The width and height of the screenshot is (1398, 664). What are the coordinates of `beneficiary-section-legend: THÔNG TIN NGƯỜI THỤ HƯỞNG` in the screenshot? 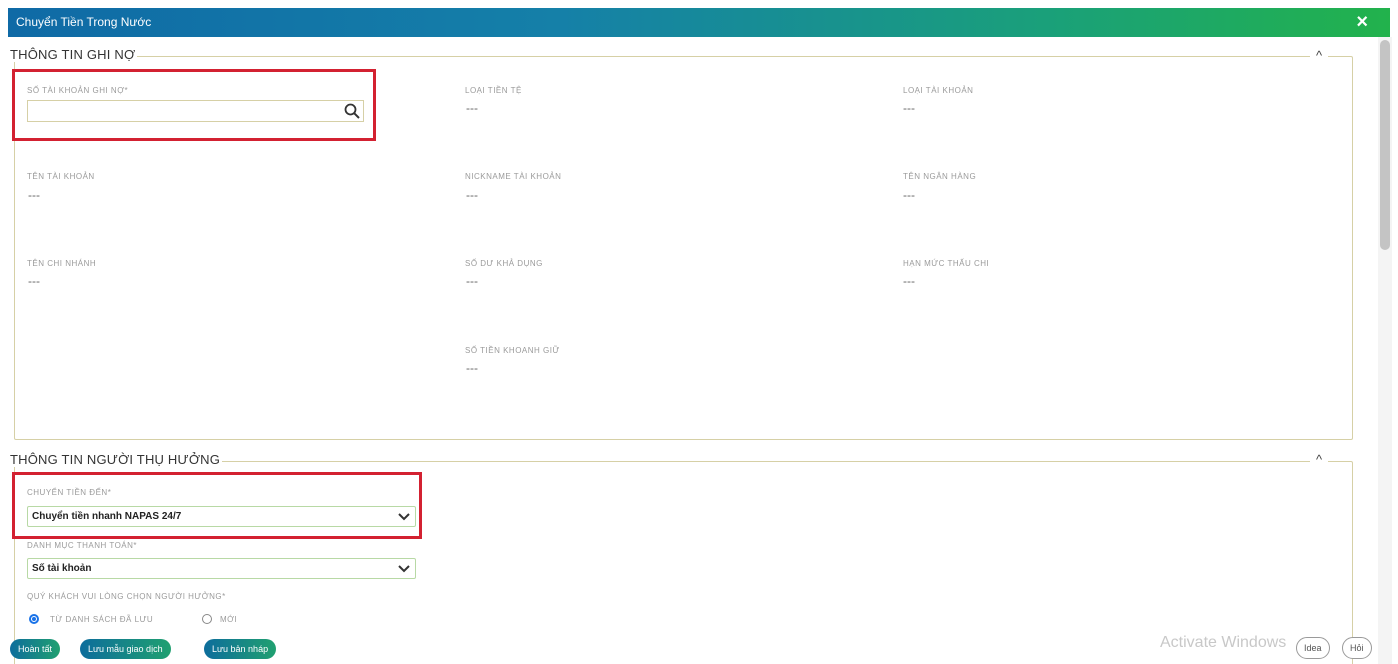 It's located at (116, 459).